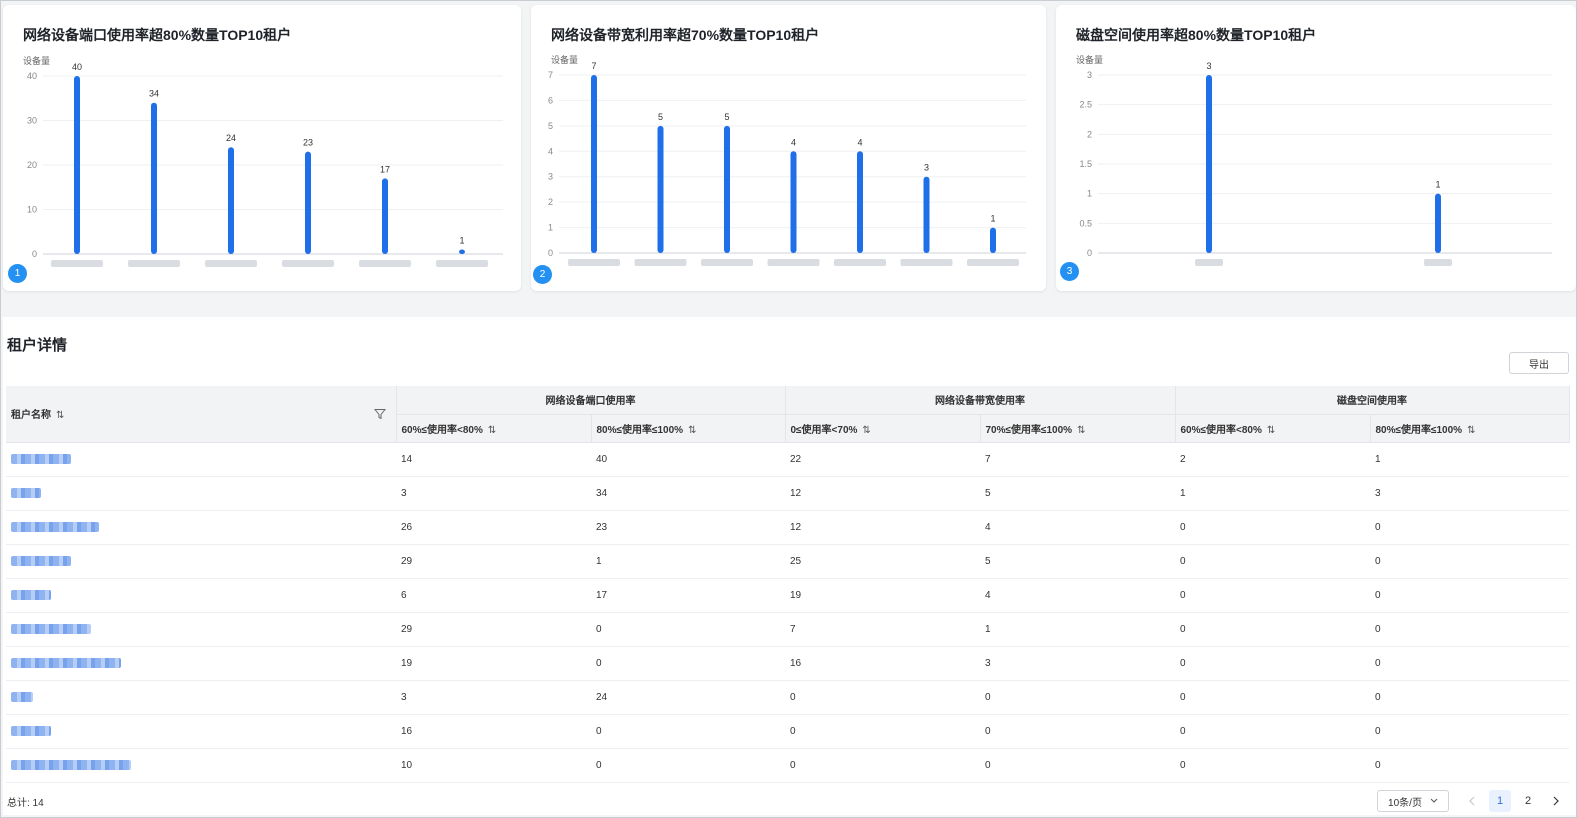 This screenshot has height=818, width=1577. What do you see at coordinates (824, 430) in the screenshot?
I see `column-label: 0≤使用率<70%` at bounding box center [824, 430].